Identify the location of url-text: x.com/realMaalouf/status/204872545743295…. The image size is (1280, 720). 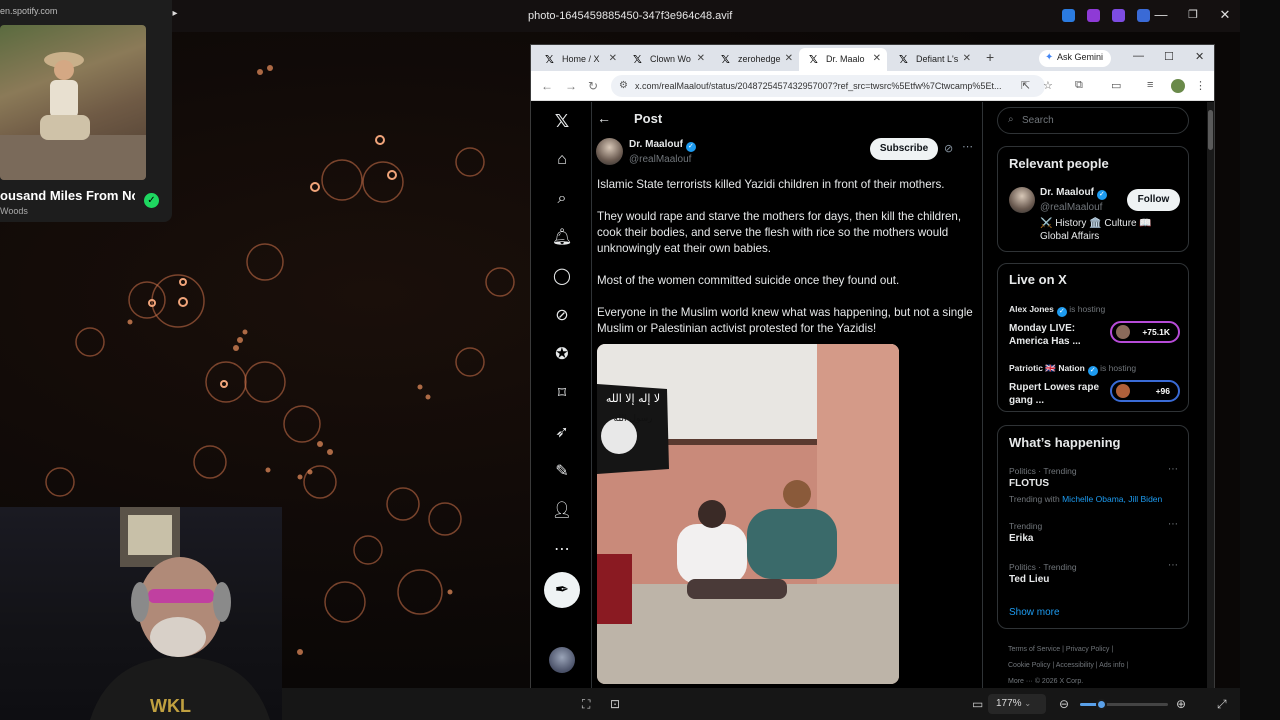
(818, 86).